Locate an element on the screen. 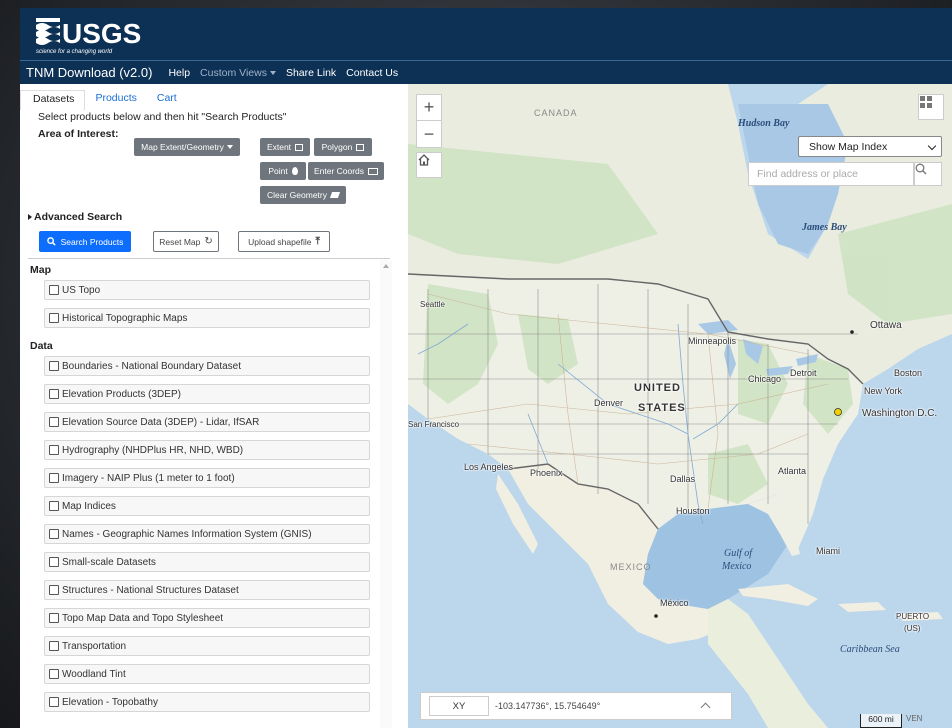  extent-button: Extent is located at coordinates (285, 147).